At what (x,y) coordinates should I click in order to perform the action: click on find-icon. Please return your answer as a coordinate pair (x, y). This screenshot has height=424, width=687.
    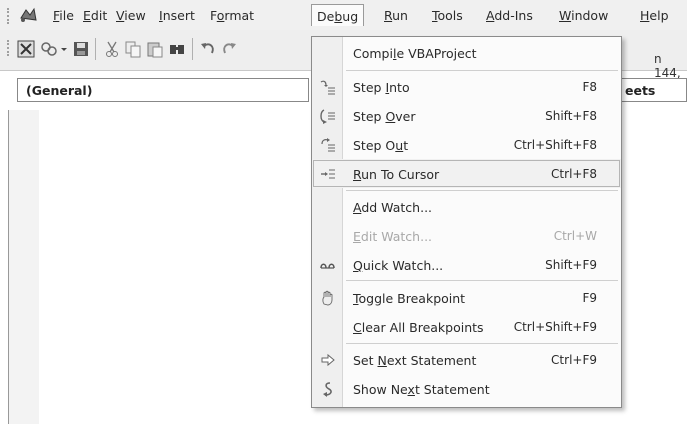
    Looking at the image, I should click on (177, 49).